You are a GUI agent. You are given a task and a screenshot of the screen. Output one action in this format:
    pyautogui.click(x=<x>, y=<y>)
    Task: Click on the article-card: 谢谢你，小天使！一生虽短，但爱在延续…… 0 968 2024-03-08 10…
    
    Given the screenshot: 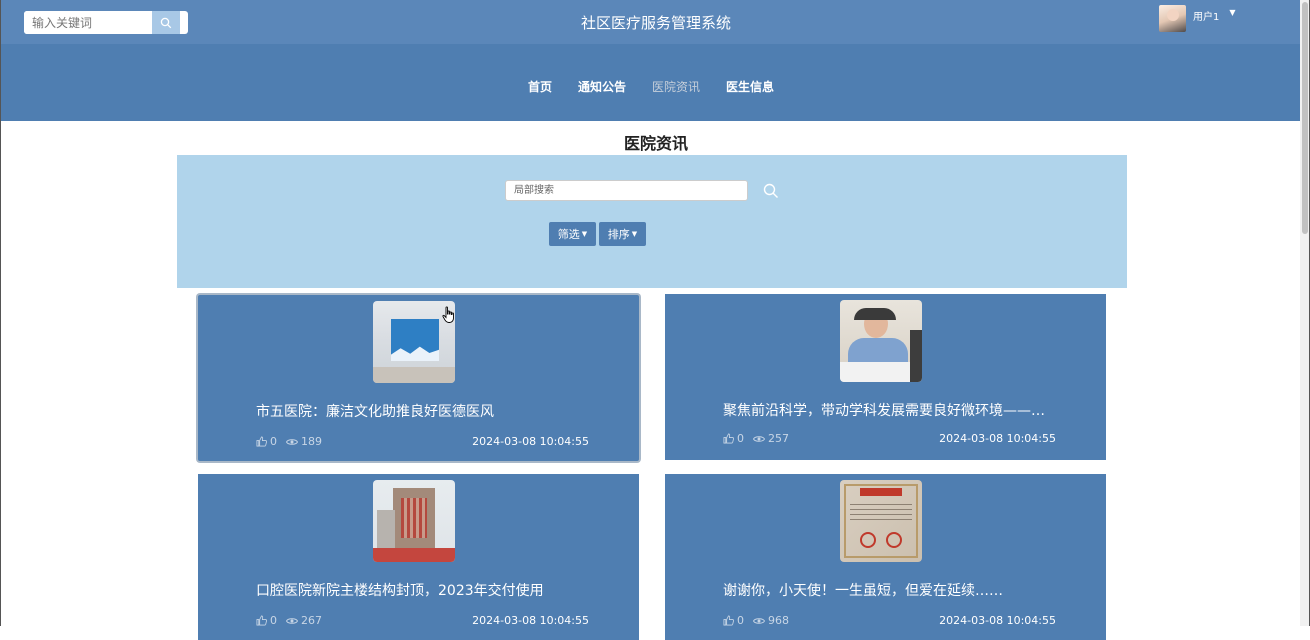 What is the action you would take?
    pyautogui.click(x=885, y=557)
    